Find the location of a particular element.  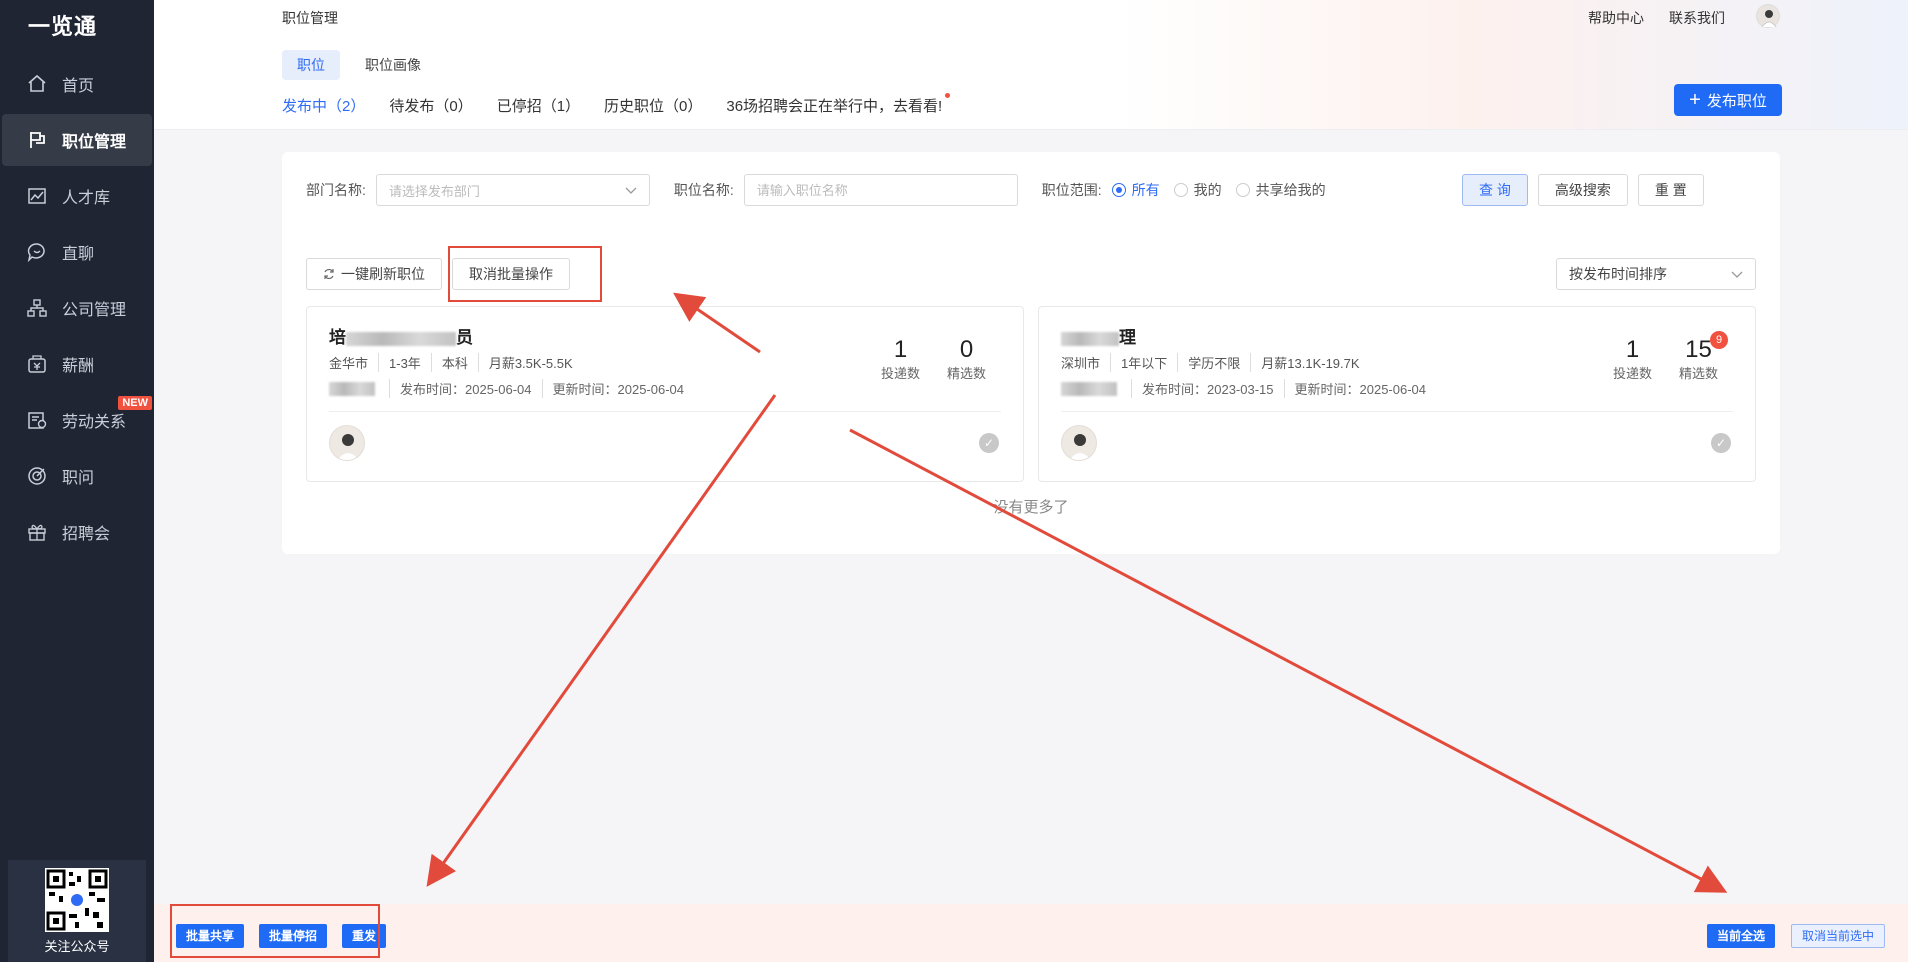

scope-radio-all: 所有 is located at coordinates (1135, 190).